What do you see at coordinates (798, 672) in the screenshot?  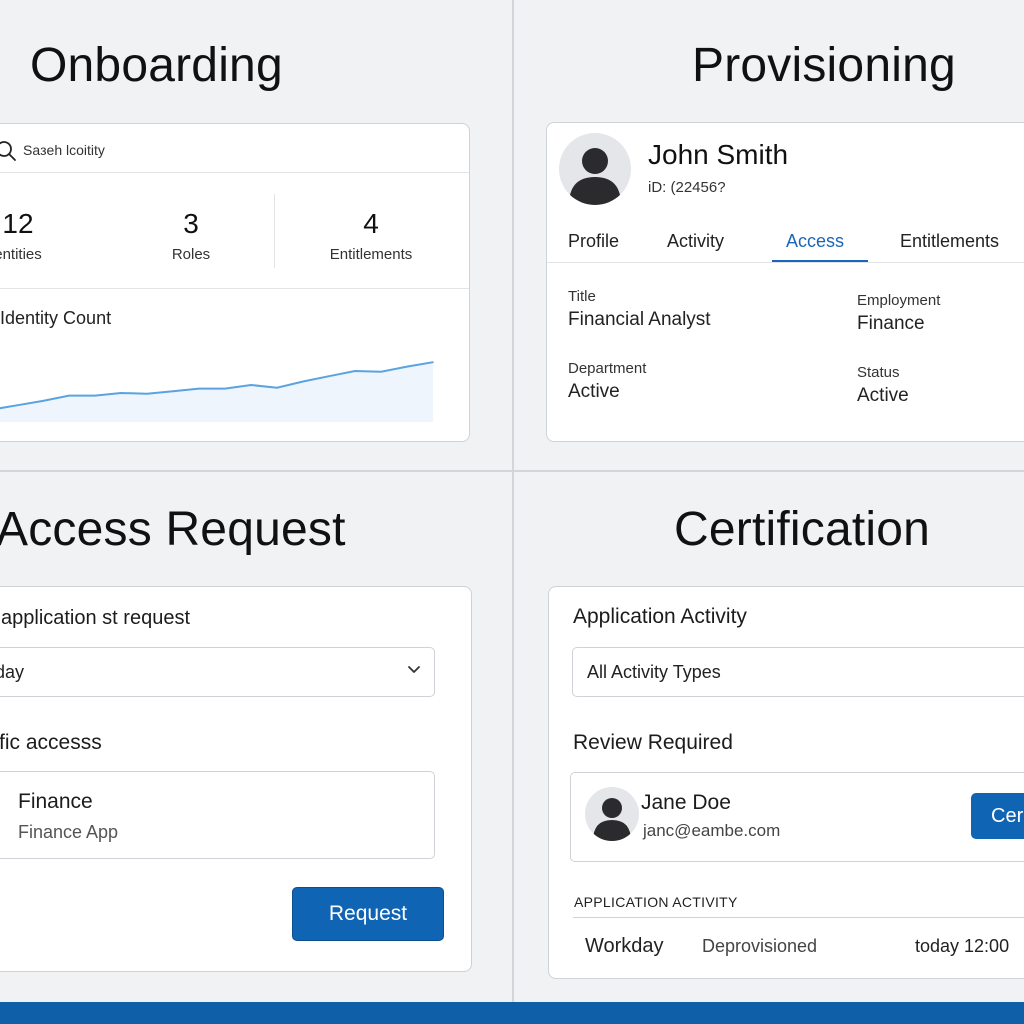 I see `activity-type-filter: All Activity Types` at bounding box center [798, 672].